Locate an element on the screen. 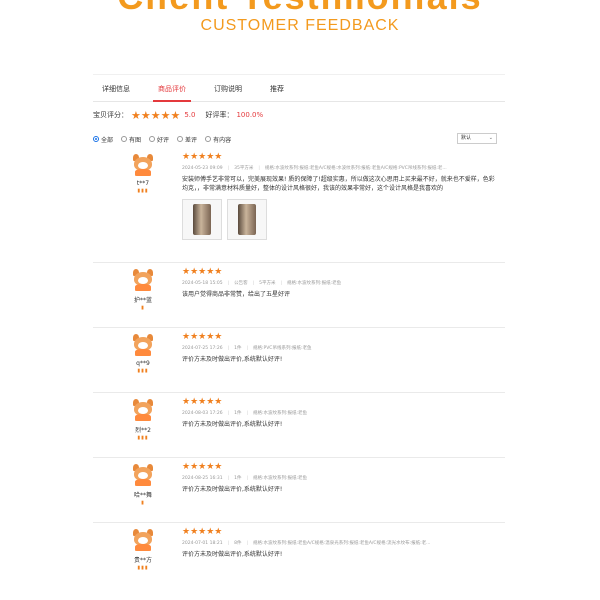 Image resolution: width=600 pixels, height=600 pixels. radio-checked-icon is located at coordinates (96, 139).